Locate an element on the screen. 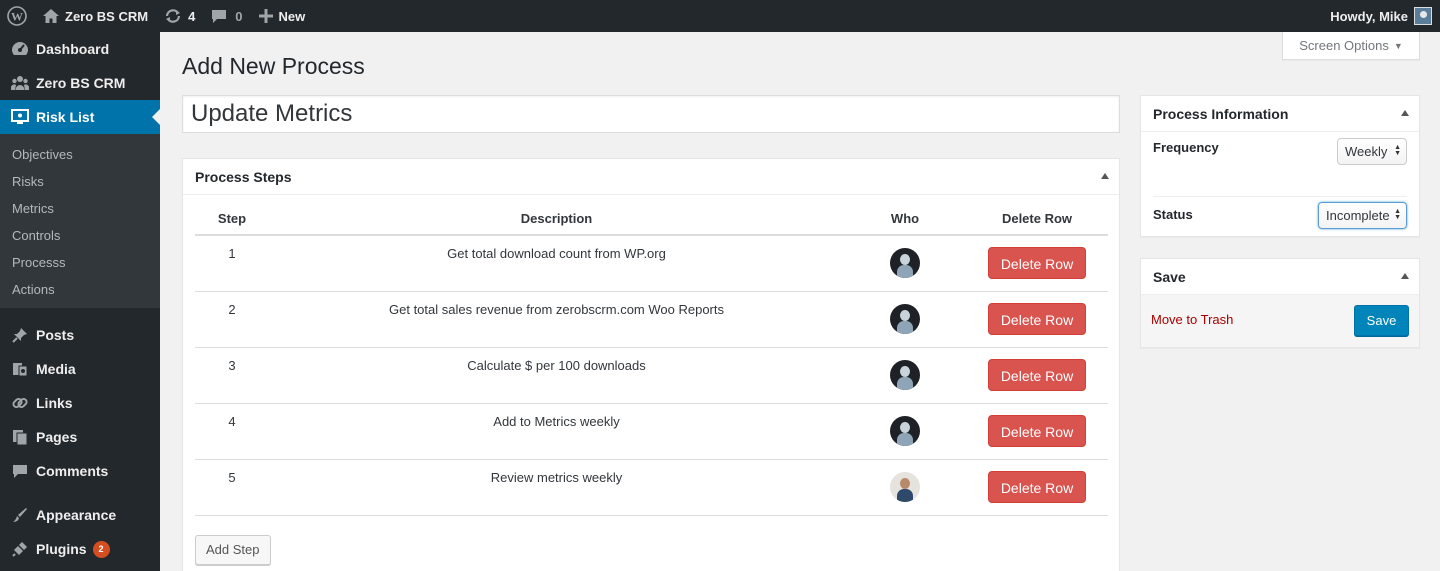 This screenshot has height=571, width=1440. move-to-trash-link: Move to Trash is located at coordinates (1192, 319).